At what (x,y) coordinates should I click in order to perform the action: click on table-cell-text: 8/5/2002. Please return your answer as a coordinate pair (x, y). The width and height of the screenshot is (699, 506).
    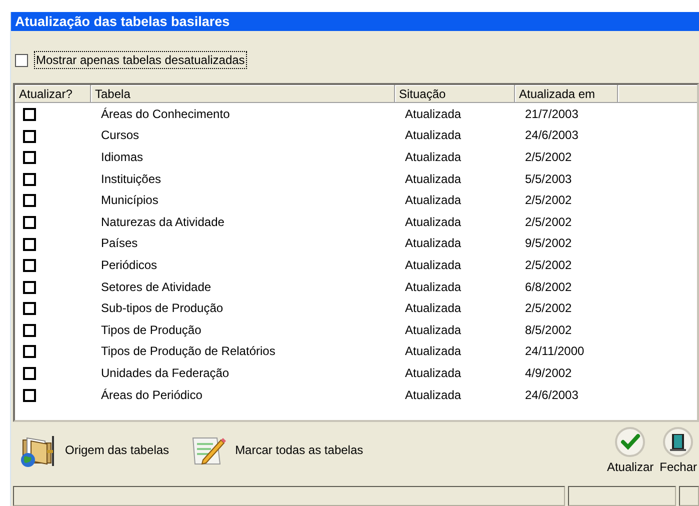
    Looking at the image, I should click on (548, 329).